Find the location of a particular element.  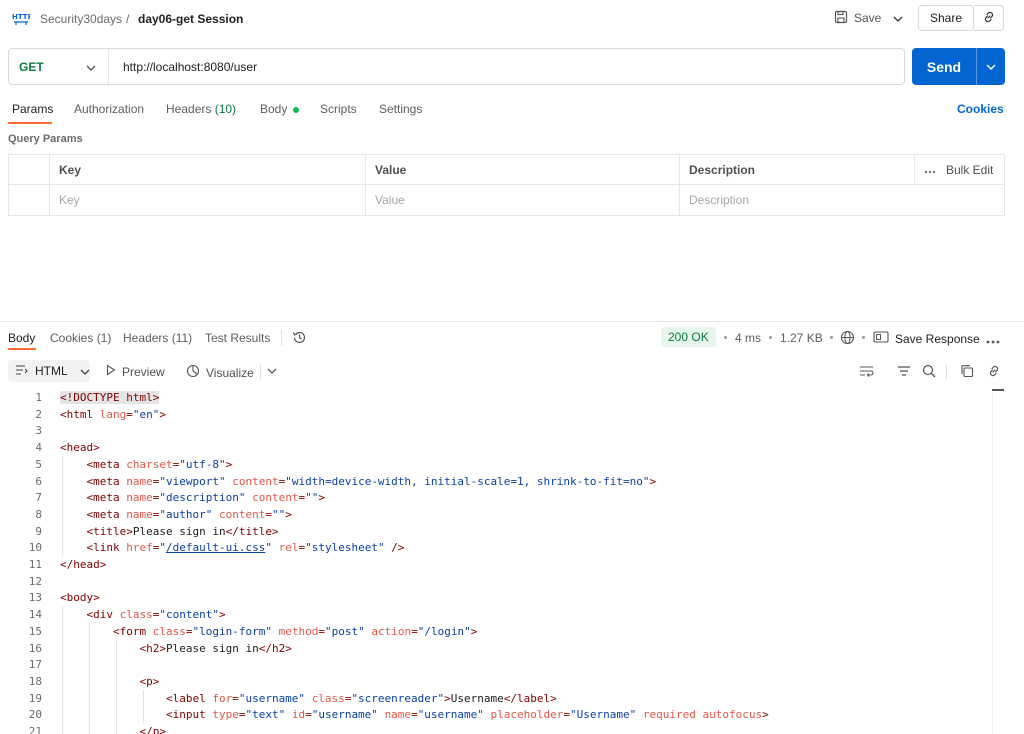

line-number: 21 is located at coordinates (35, 729).